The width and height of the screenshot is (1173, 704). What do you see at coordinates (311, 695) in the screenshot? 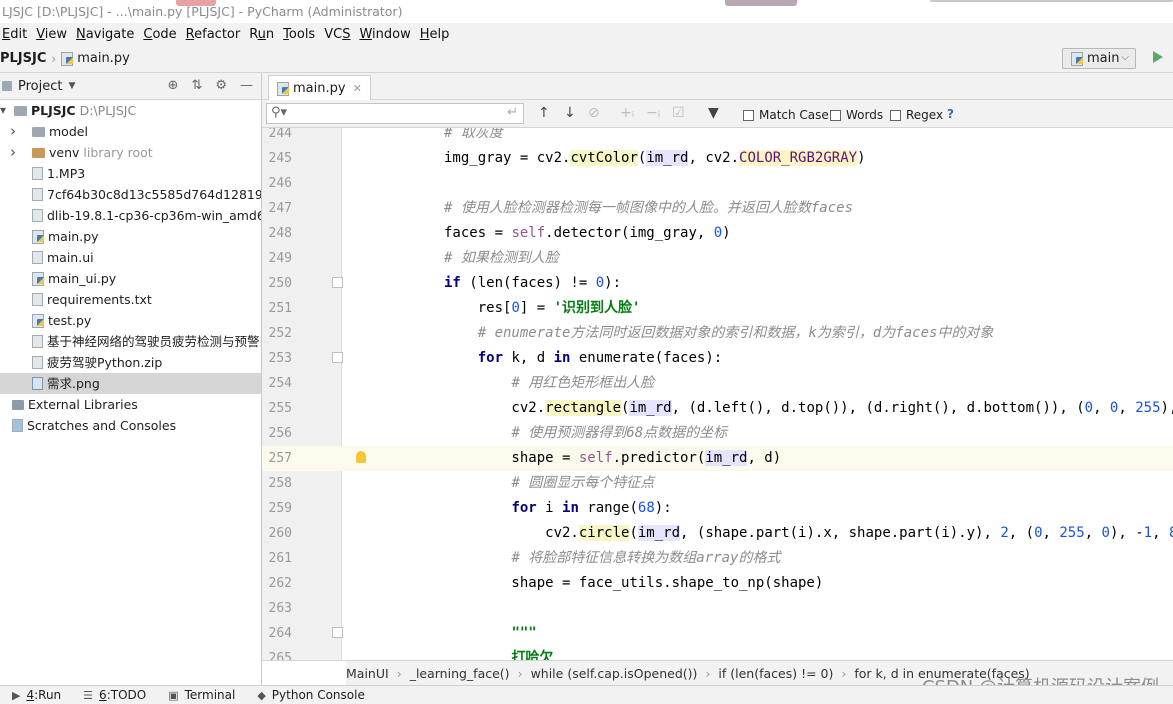
I see `tool-window-python-console: ◆ Python Console` at bounding box center [311, 695].